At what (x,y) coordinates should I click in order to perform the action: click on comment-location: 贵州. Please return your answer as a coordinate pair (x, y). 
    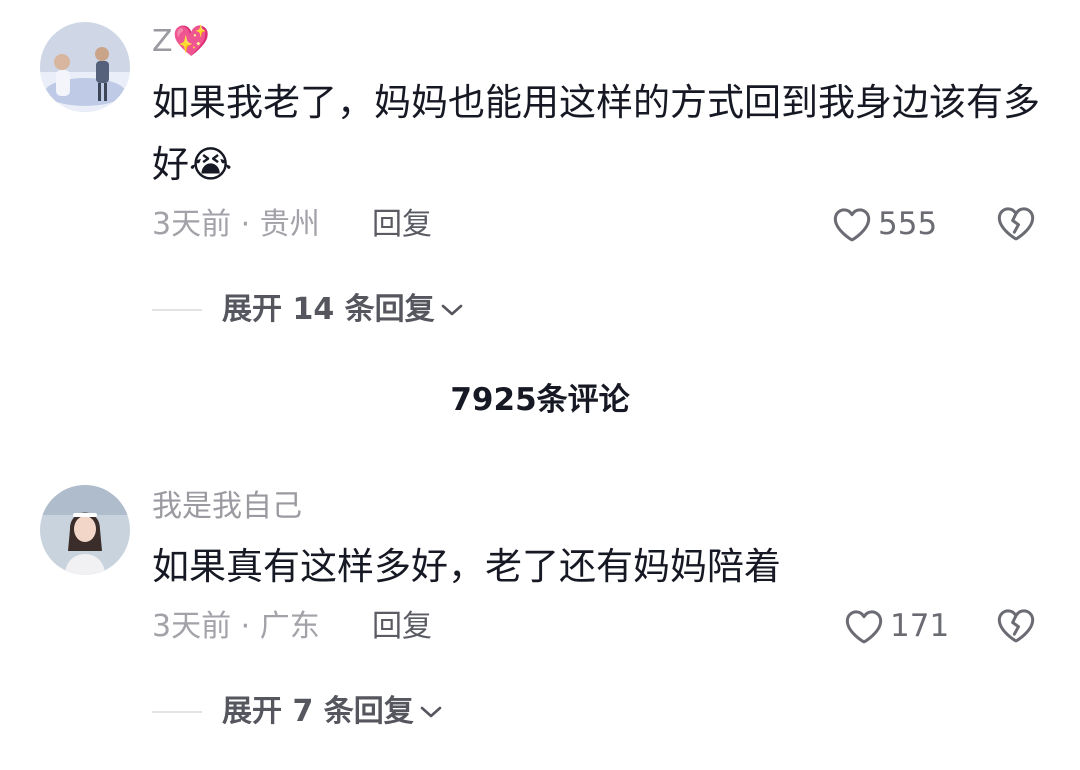
    Looking at the image, I should click on (289, 224).